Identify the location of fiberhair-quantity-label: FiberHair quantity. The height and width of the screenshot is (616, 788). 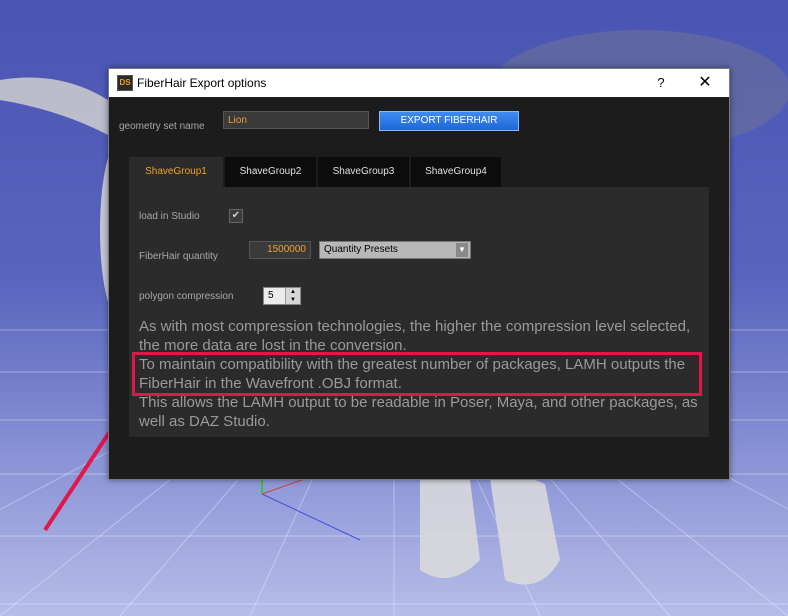
(178, 256).